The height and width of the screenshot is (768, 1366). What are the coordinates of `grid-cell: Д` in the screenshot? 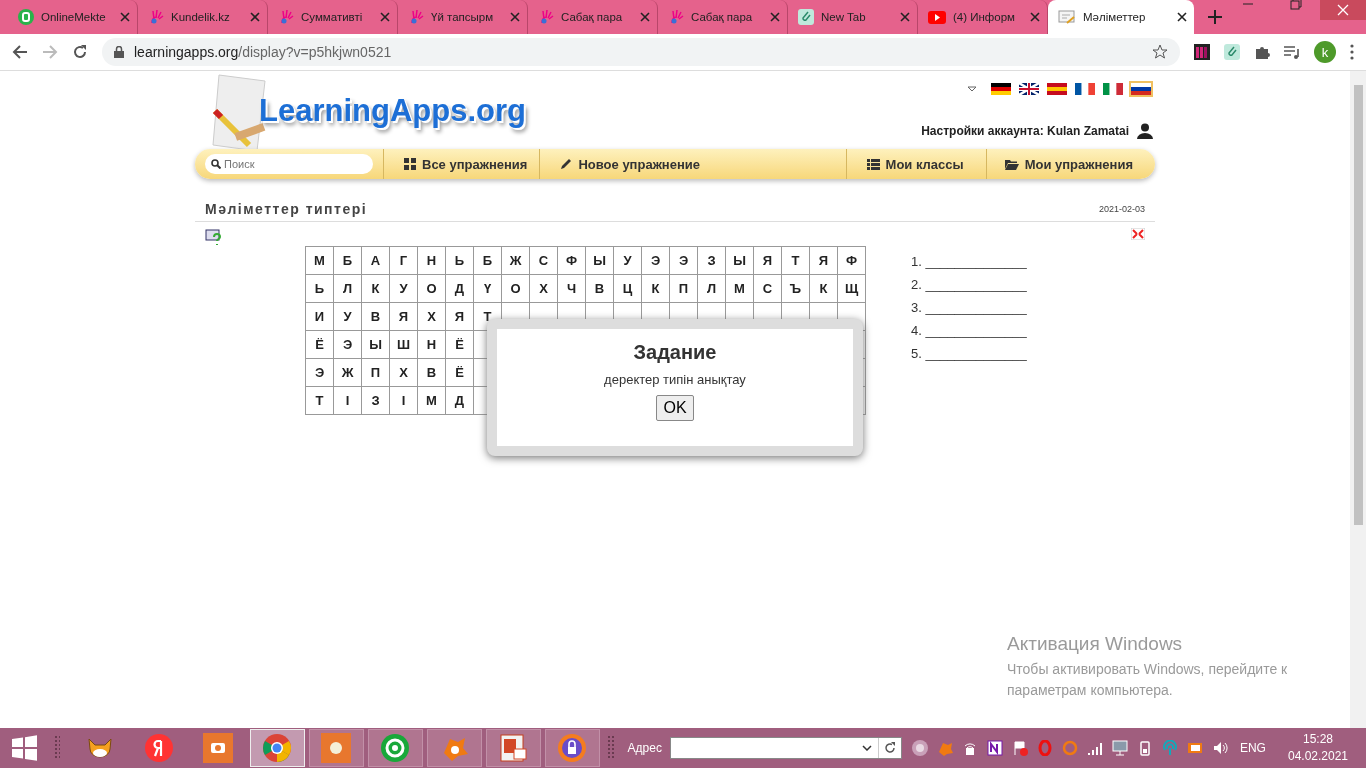 It's located at (459, 288).